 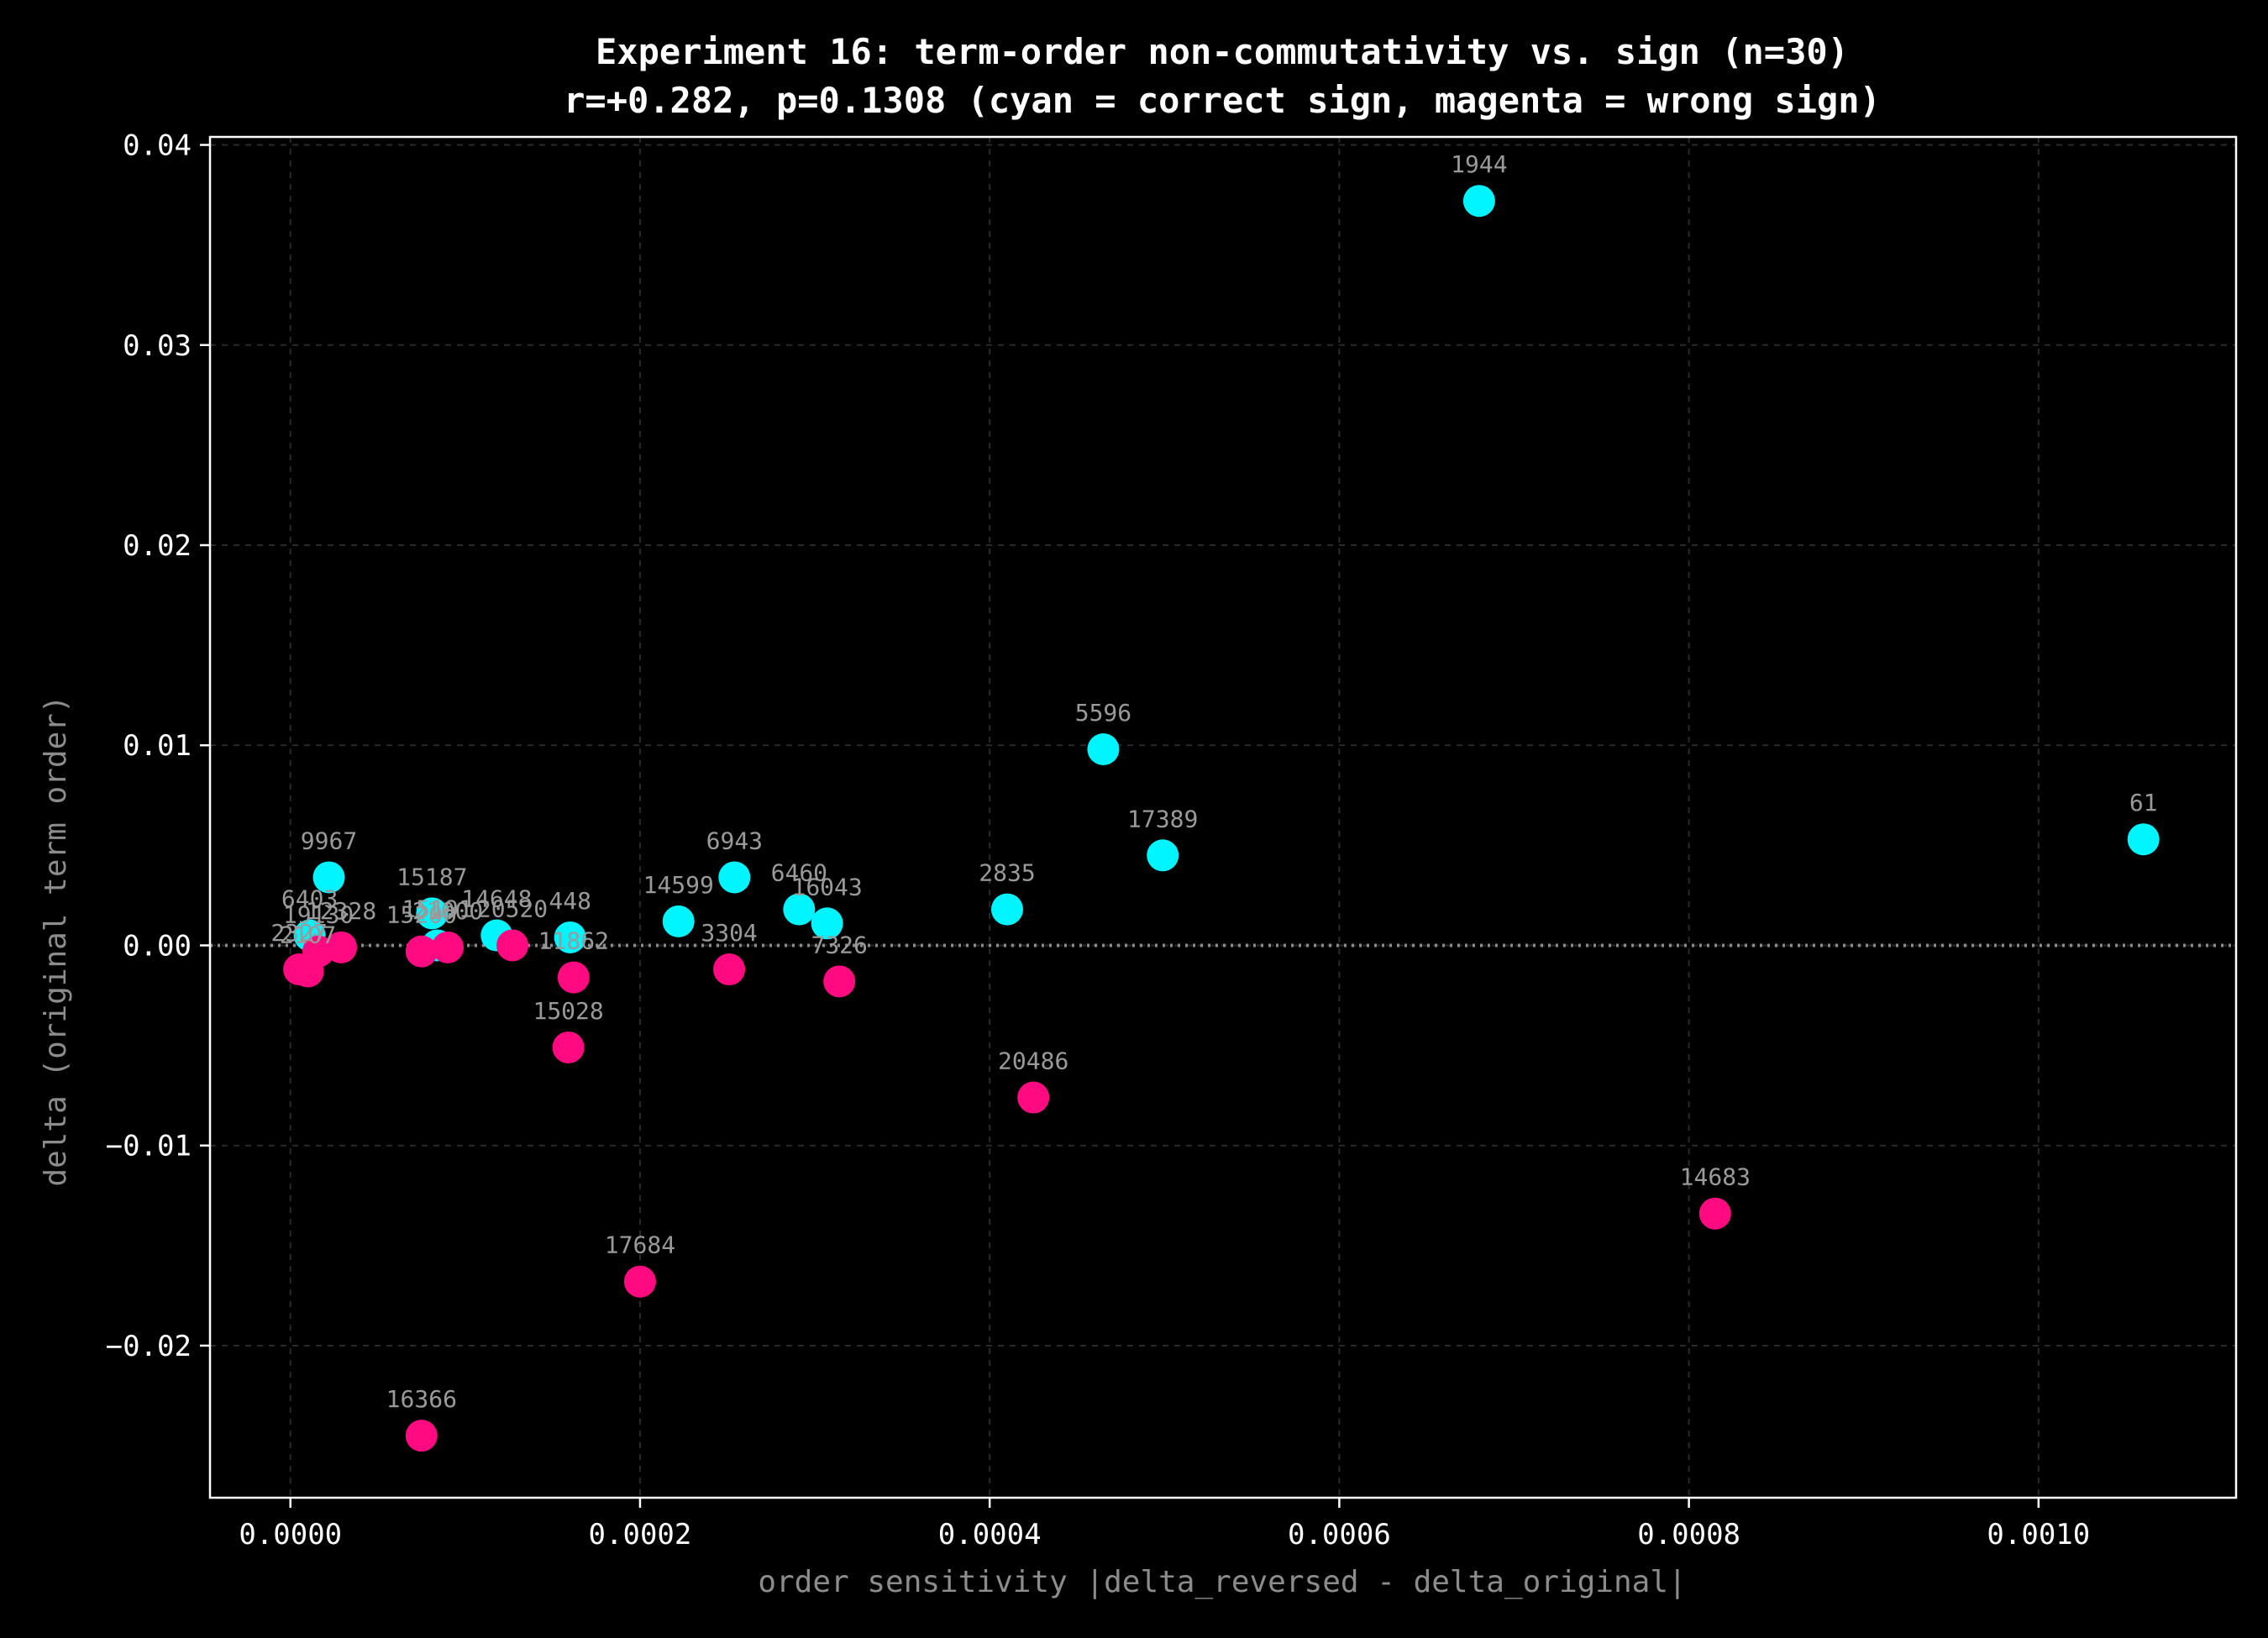 I want to click on point-label: 15187, so click(x=431, y=876).